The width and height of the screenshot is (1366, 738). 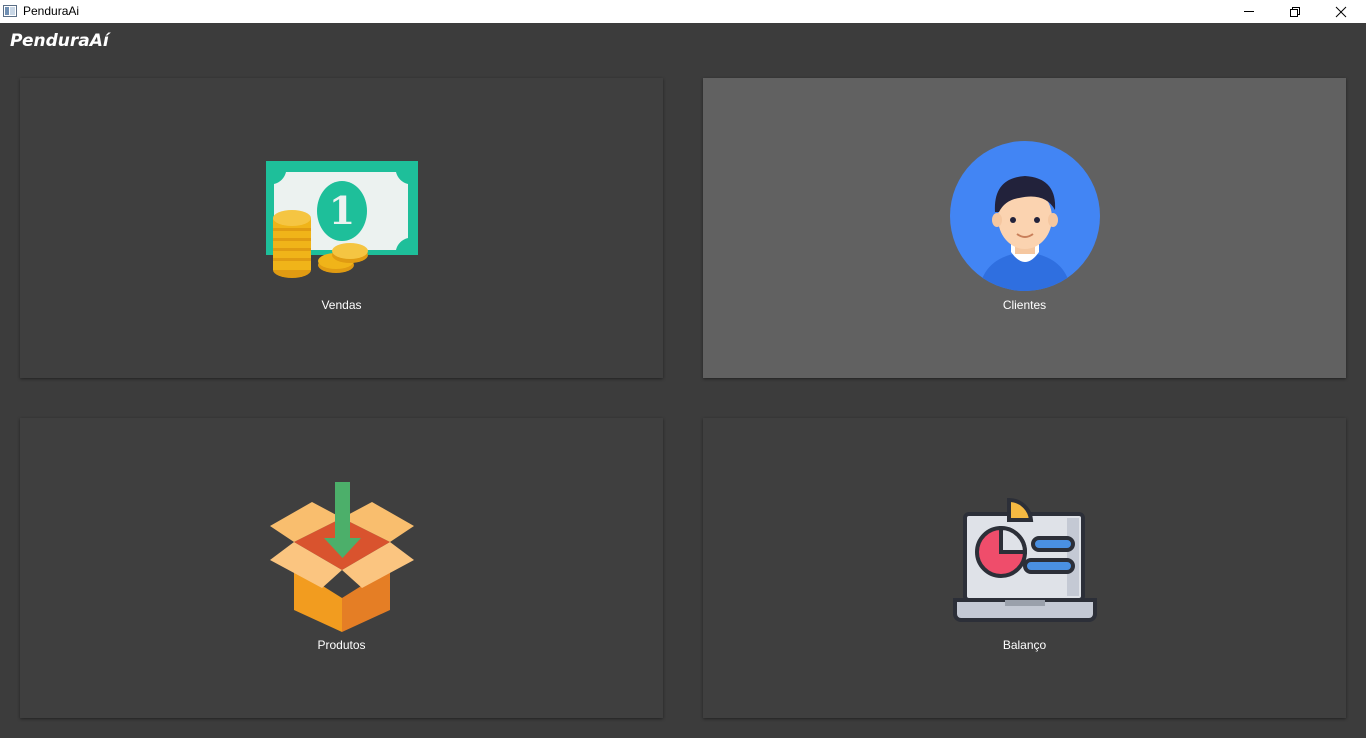 What do you see at coordinates (342, 210) in the screenshot?
I see `svg-text: 1` at bounding box center [342, 210].